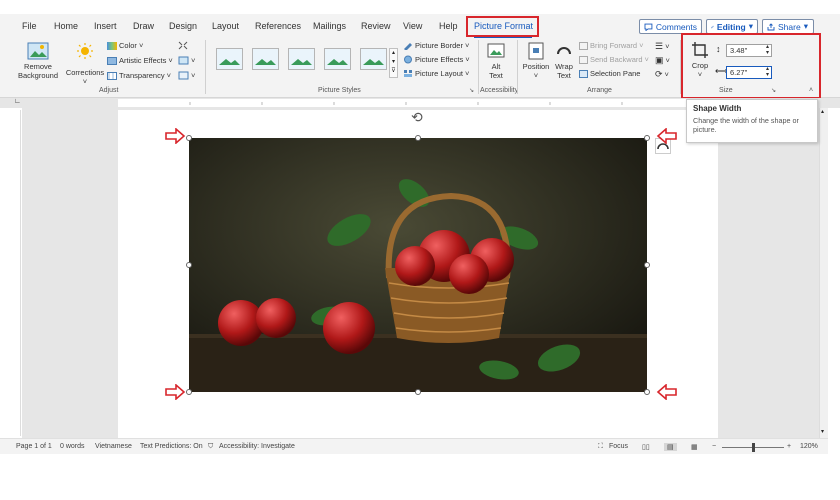  I want to click on change-picture-button: ˅, so click(186, 60).